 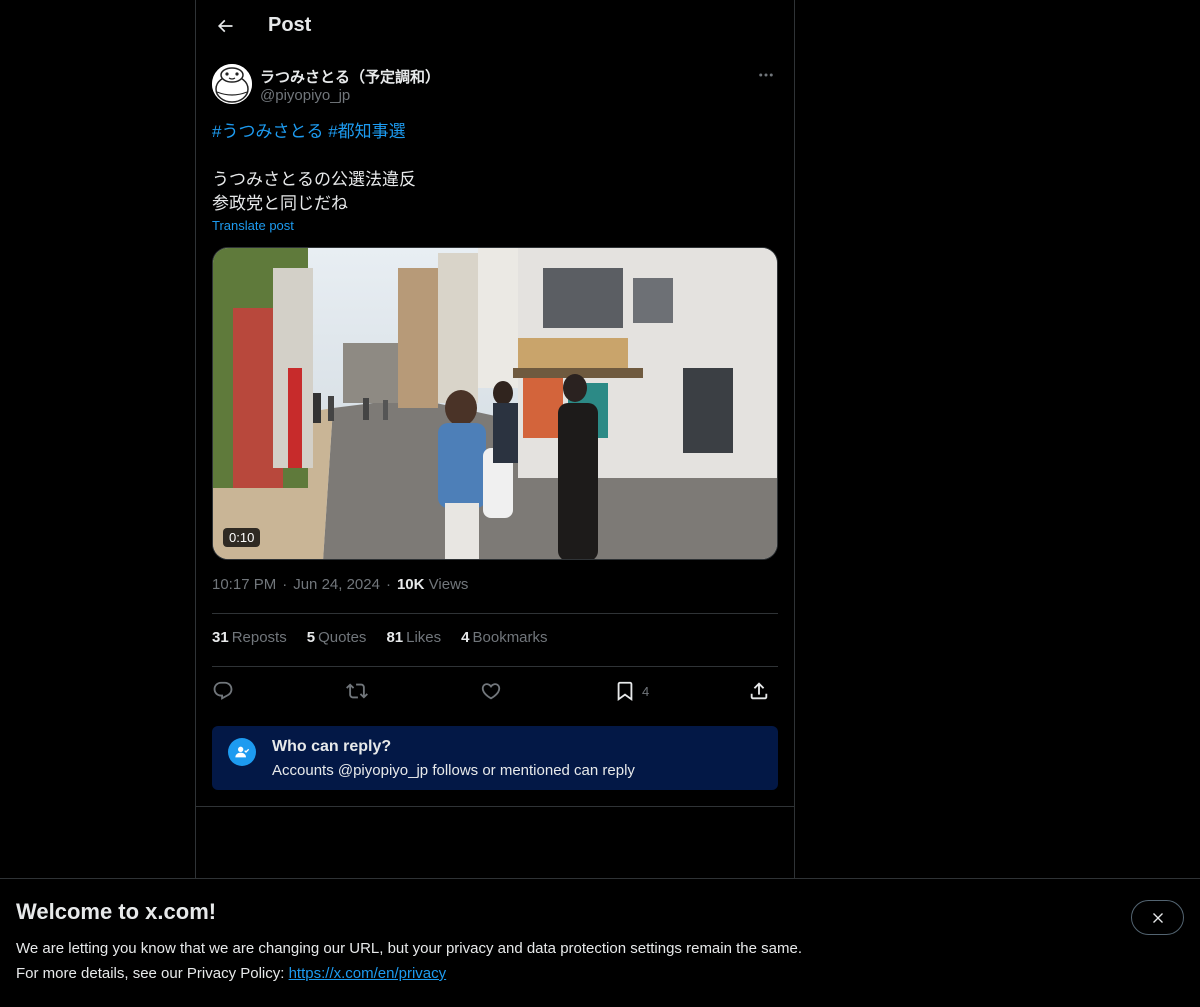 I want to click on repost-icon, so click(x=357, y=691).